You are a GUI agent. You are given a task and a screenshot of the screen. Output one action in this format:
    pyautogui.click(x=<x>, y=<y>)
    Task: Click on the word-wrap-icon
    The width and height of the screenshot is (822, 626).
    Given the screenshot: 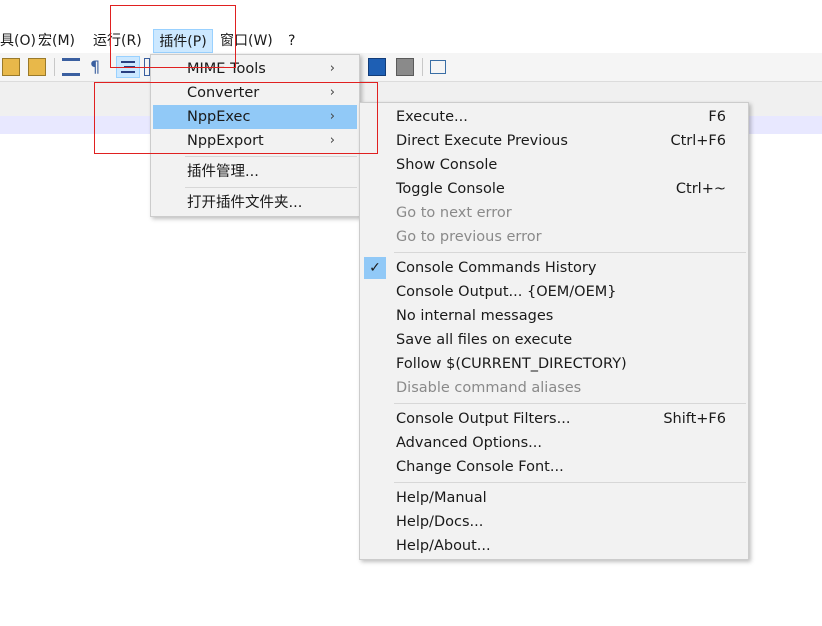 What is the action you would take?
    pyautogui.click(x=71, y=67)
    